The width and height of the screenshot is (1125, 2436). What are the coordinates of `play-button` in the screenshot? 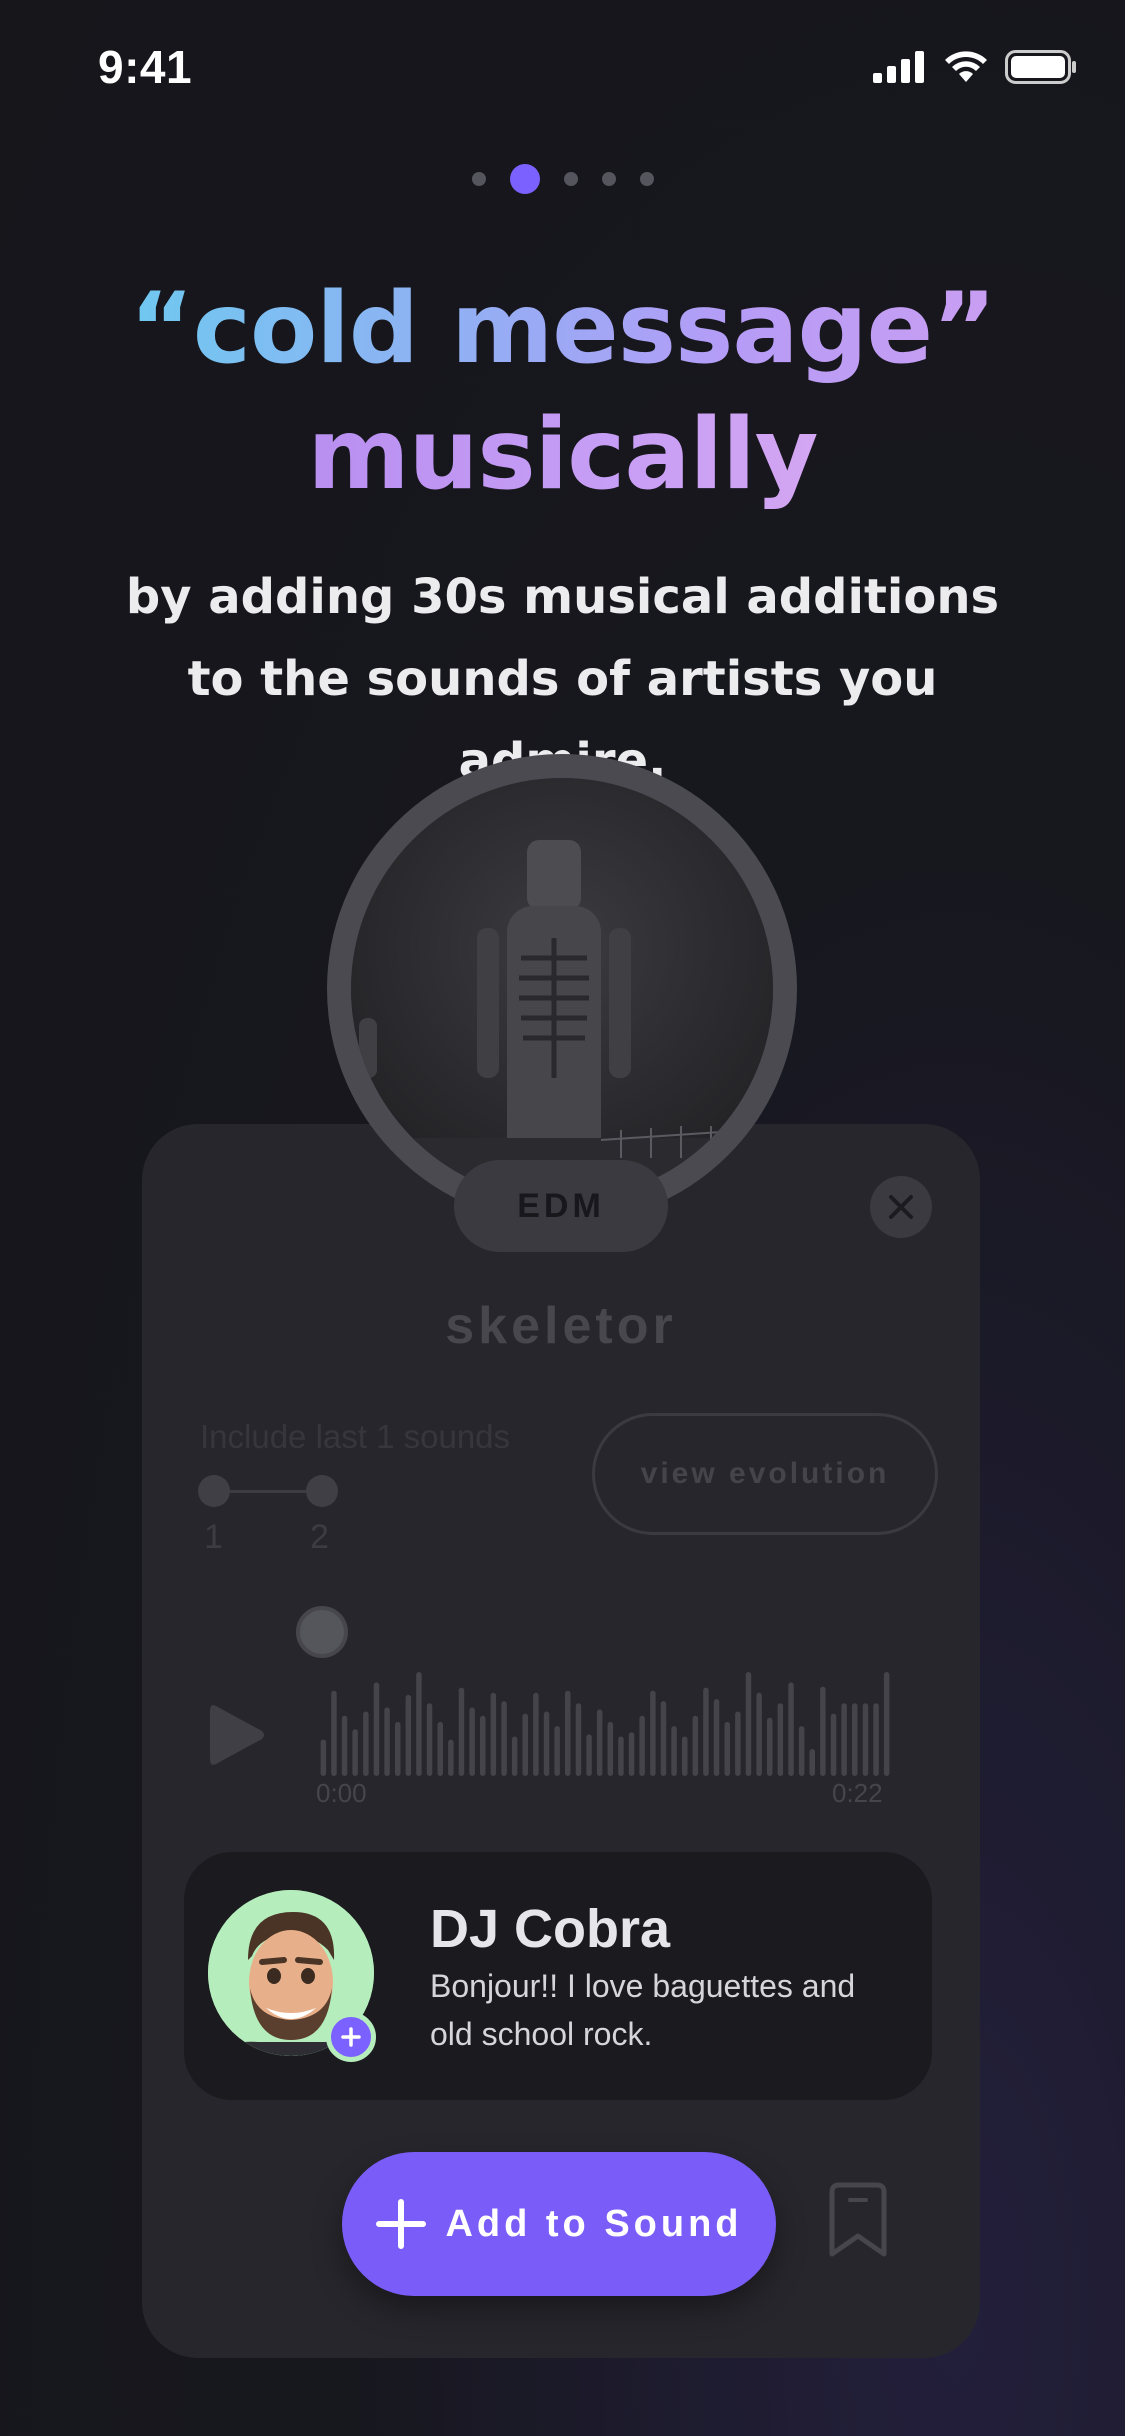 It's located at (237, 1737).